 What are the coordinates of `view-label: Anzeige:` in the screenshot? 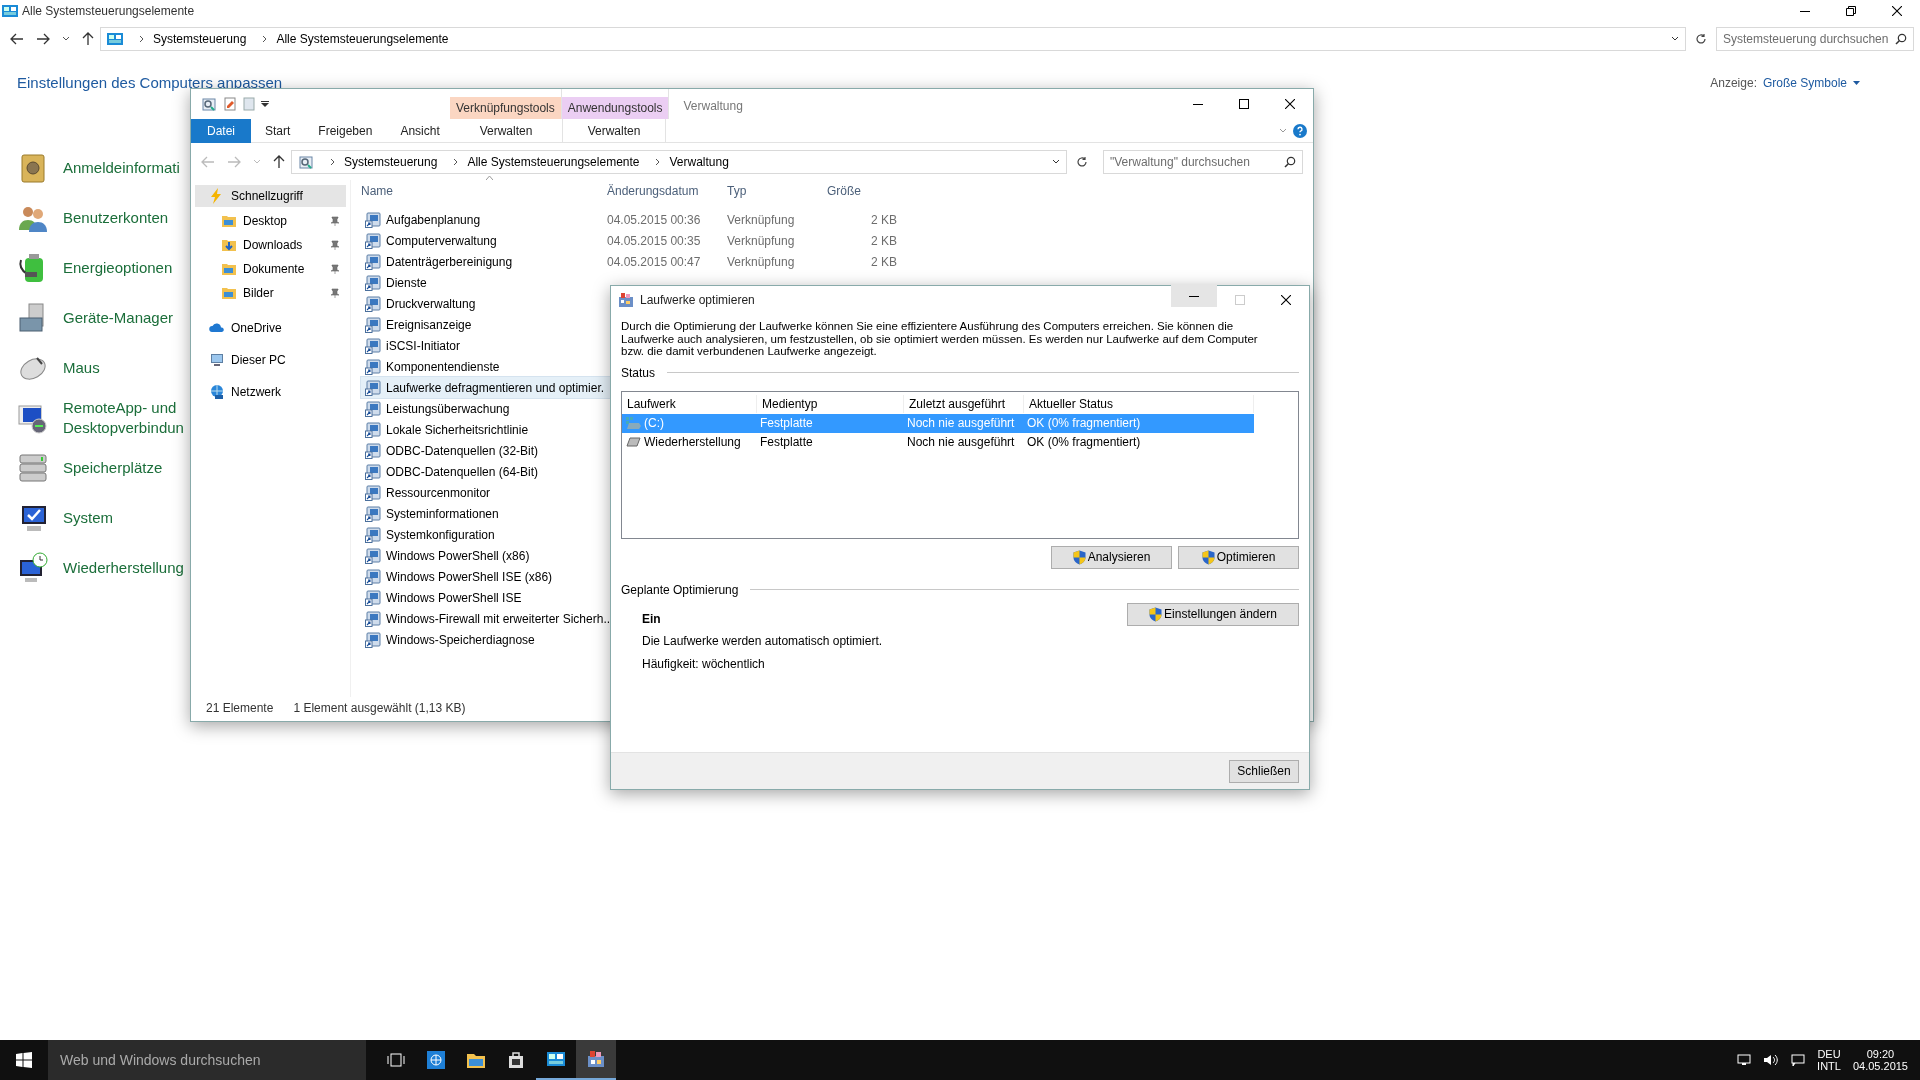 It's located at (1733, 84).